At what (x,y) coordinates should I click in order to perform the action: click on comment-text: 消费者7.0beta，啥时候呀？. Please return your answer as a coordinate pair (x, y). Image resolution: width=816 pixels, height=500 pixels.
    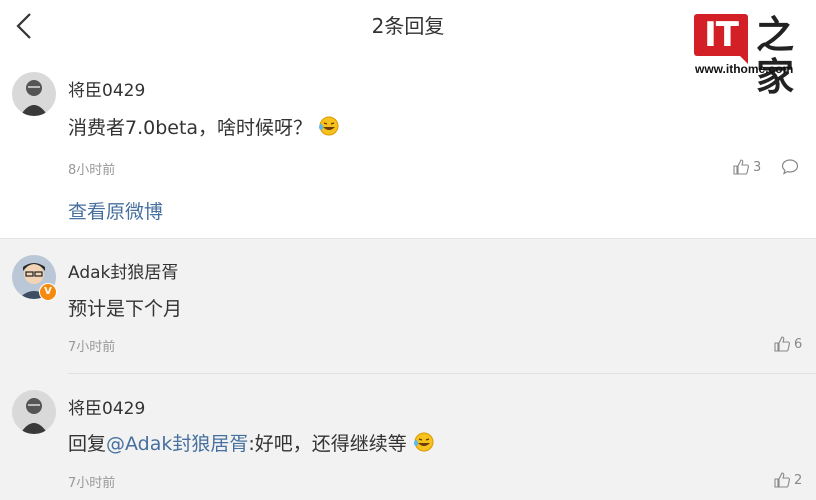
    Looking at the image, I should click on (204, 126).